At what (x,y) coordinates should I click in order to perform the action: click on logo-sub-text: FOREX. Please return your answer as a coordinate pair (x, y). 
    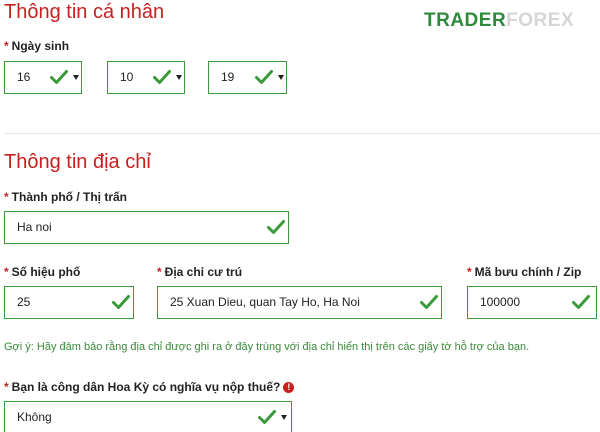
    Looking at the image, I should click on (540, 20).